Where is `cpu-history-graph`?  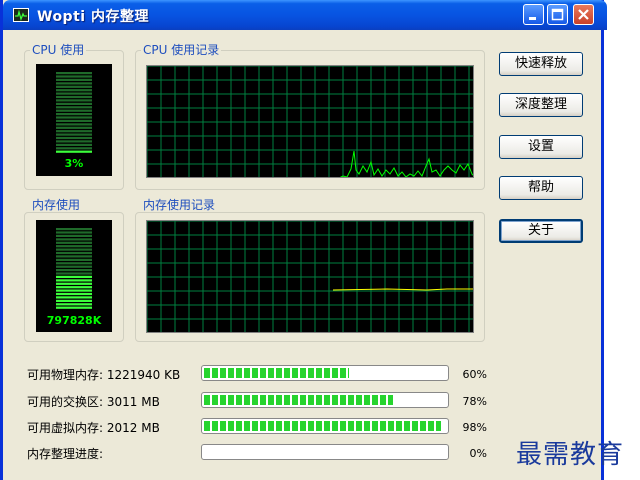
cpu-history-graph is located at coordinates (310, 121).